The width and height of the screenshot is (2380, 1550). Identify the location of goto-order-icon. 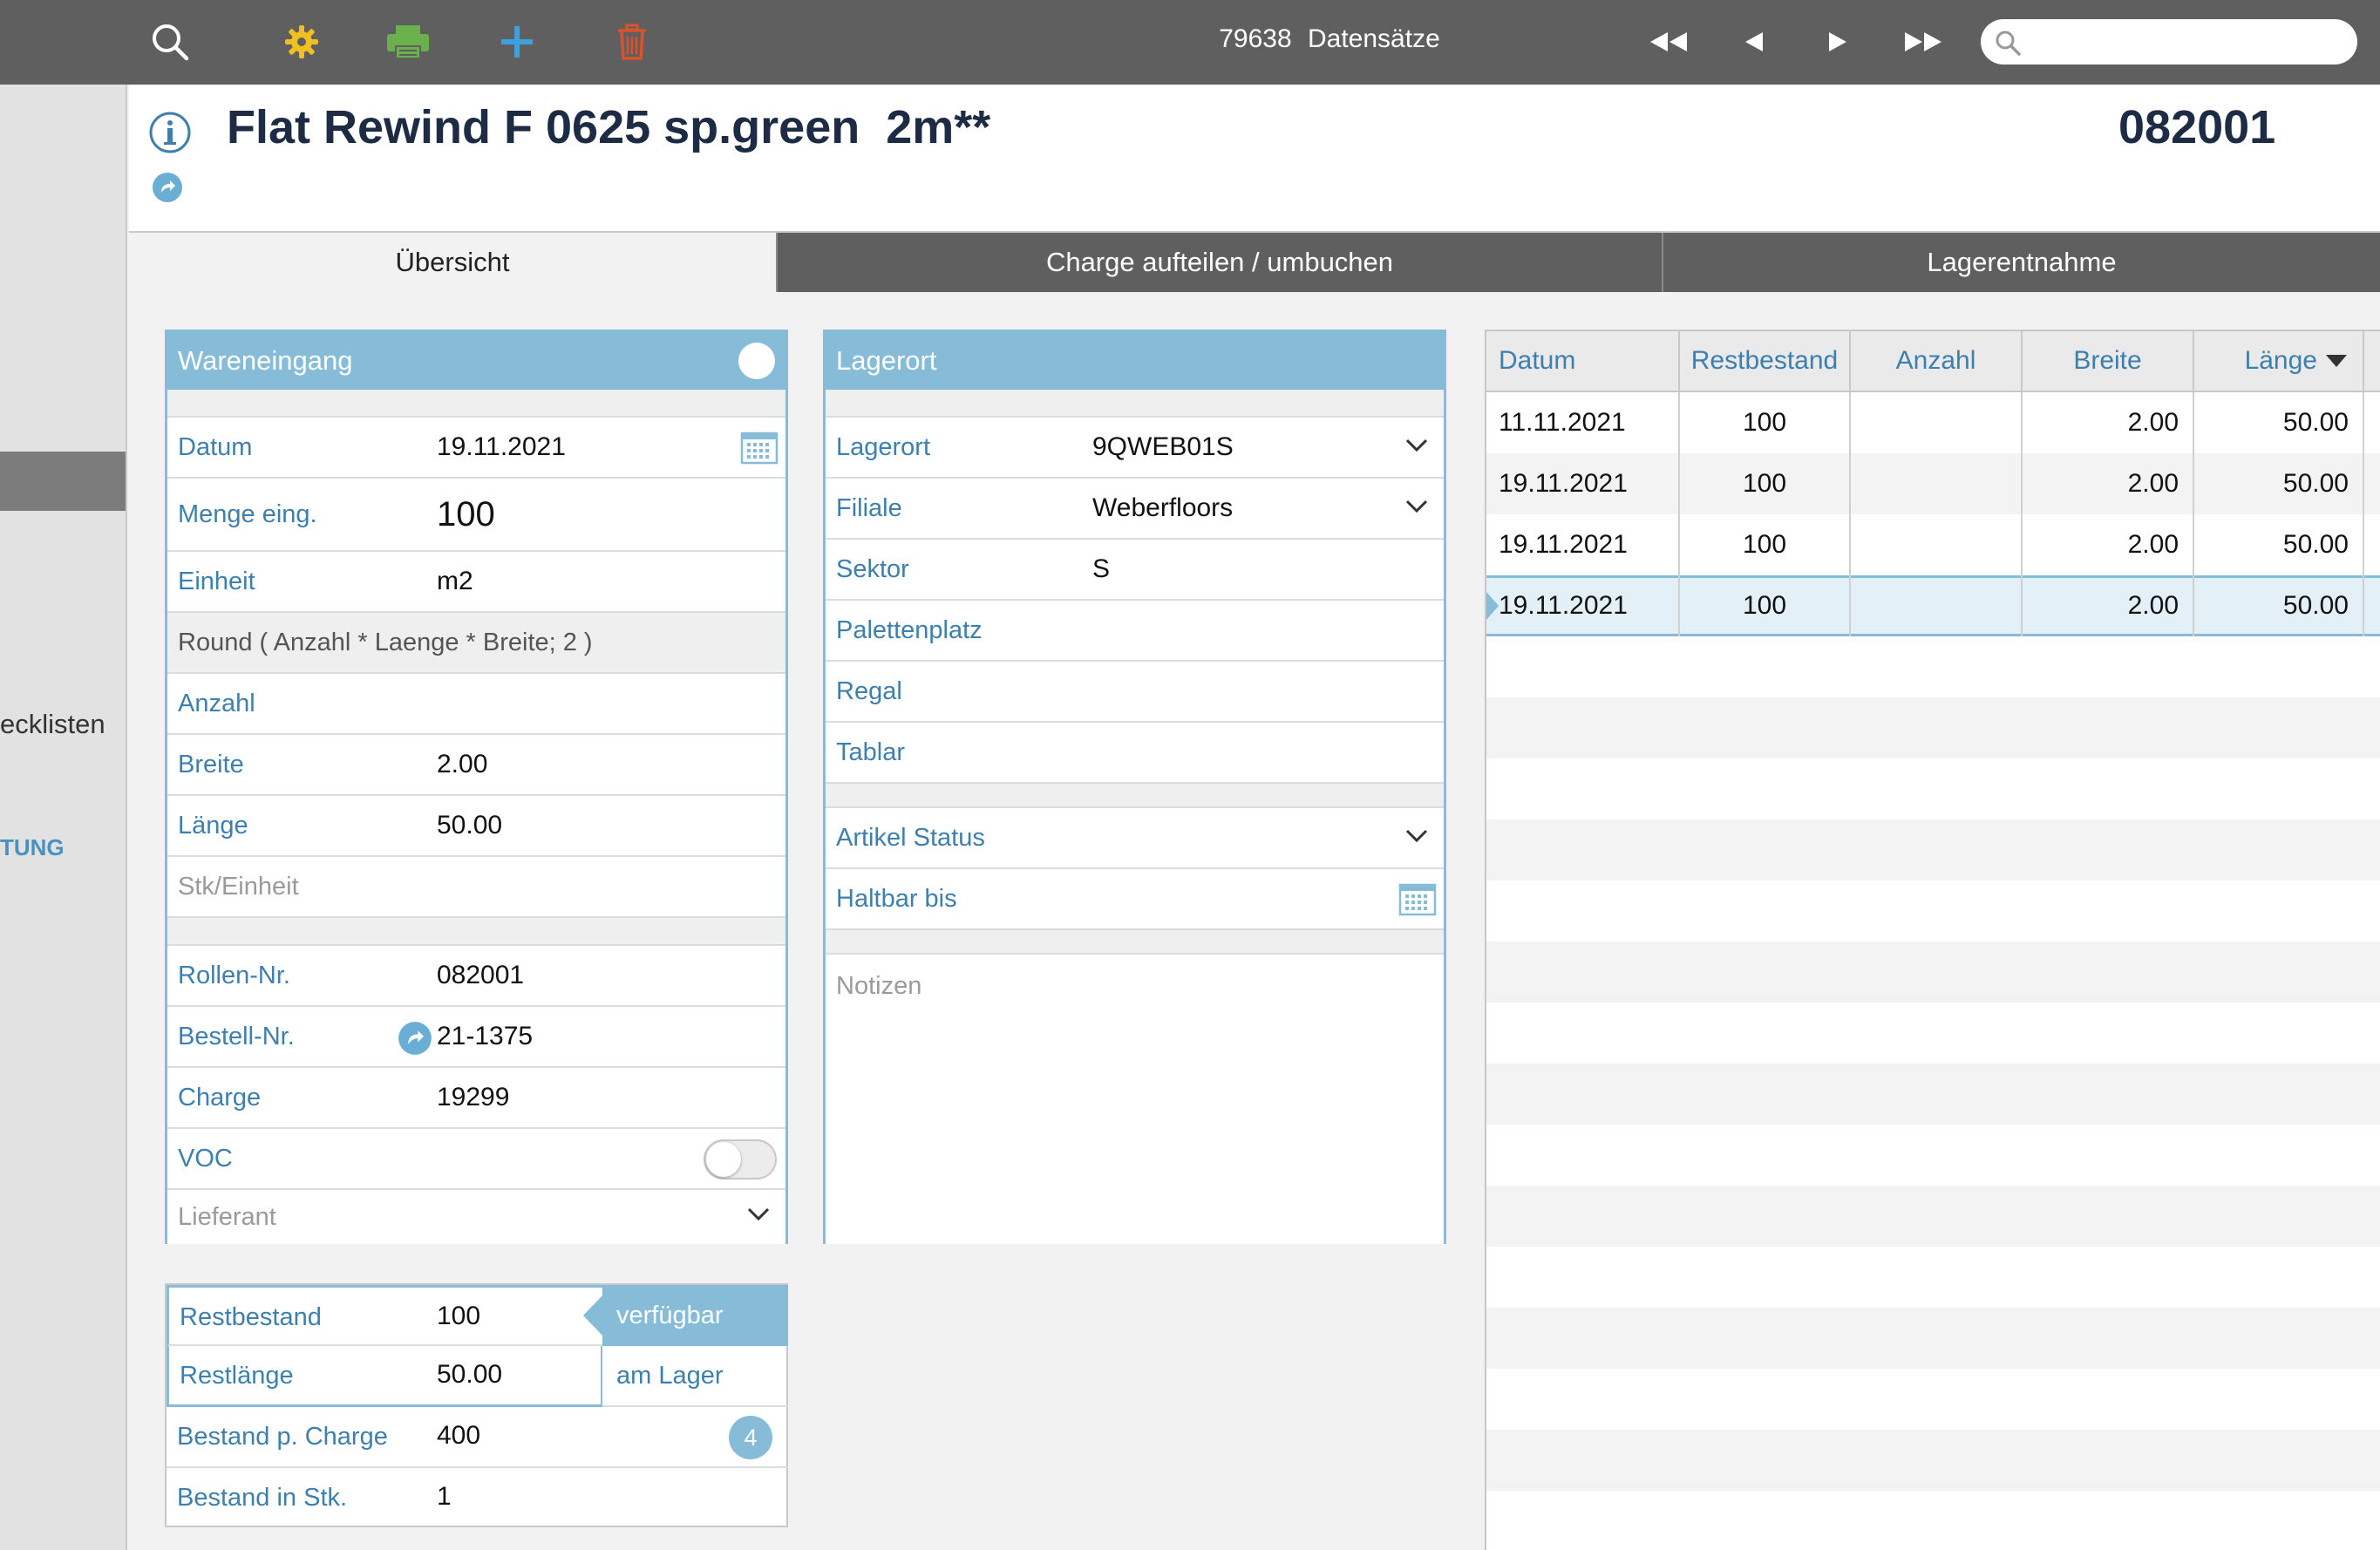
(415, 1040).